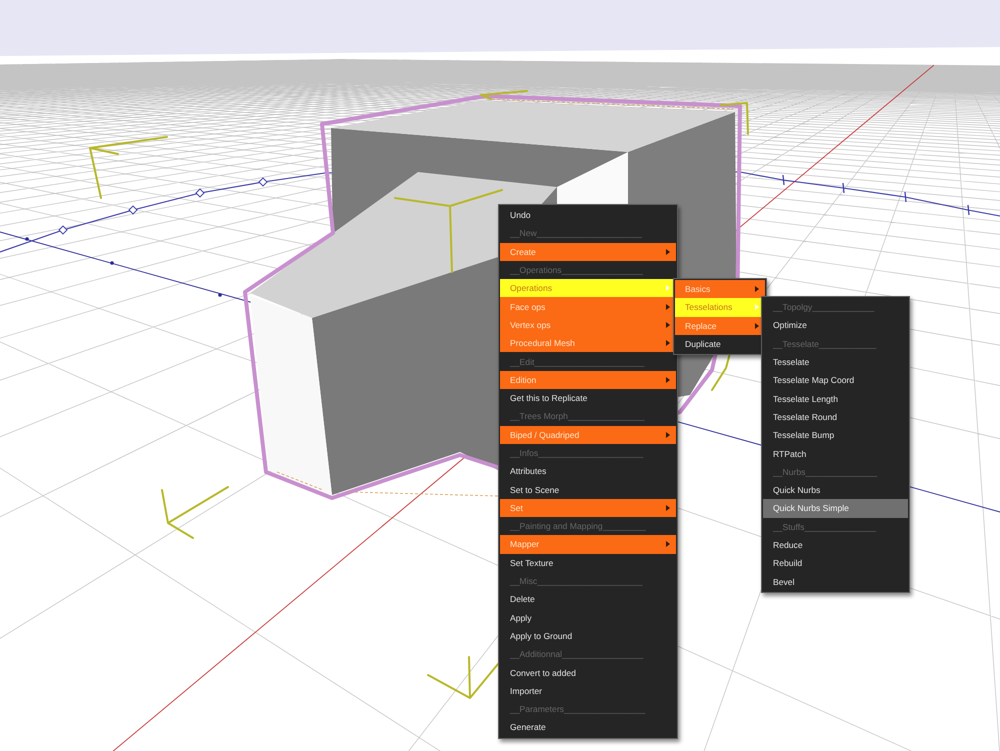  Describe the element at coordinates (577, 417) in the screenshot. I see `section-header: __Trees Morph________________` at that location.